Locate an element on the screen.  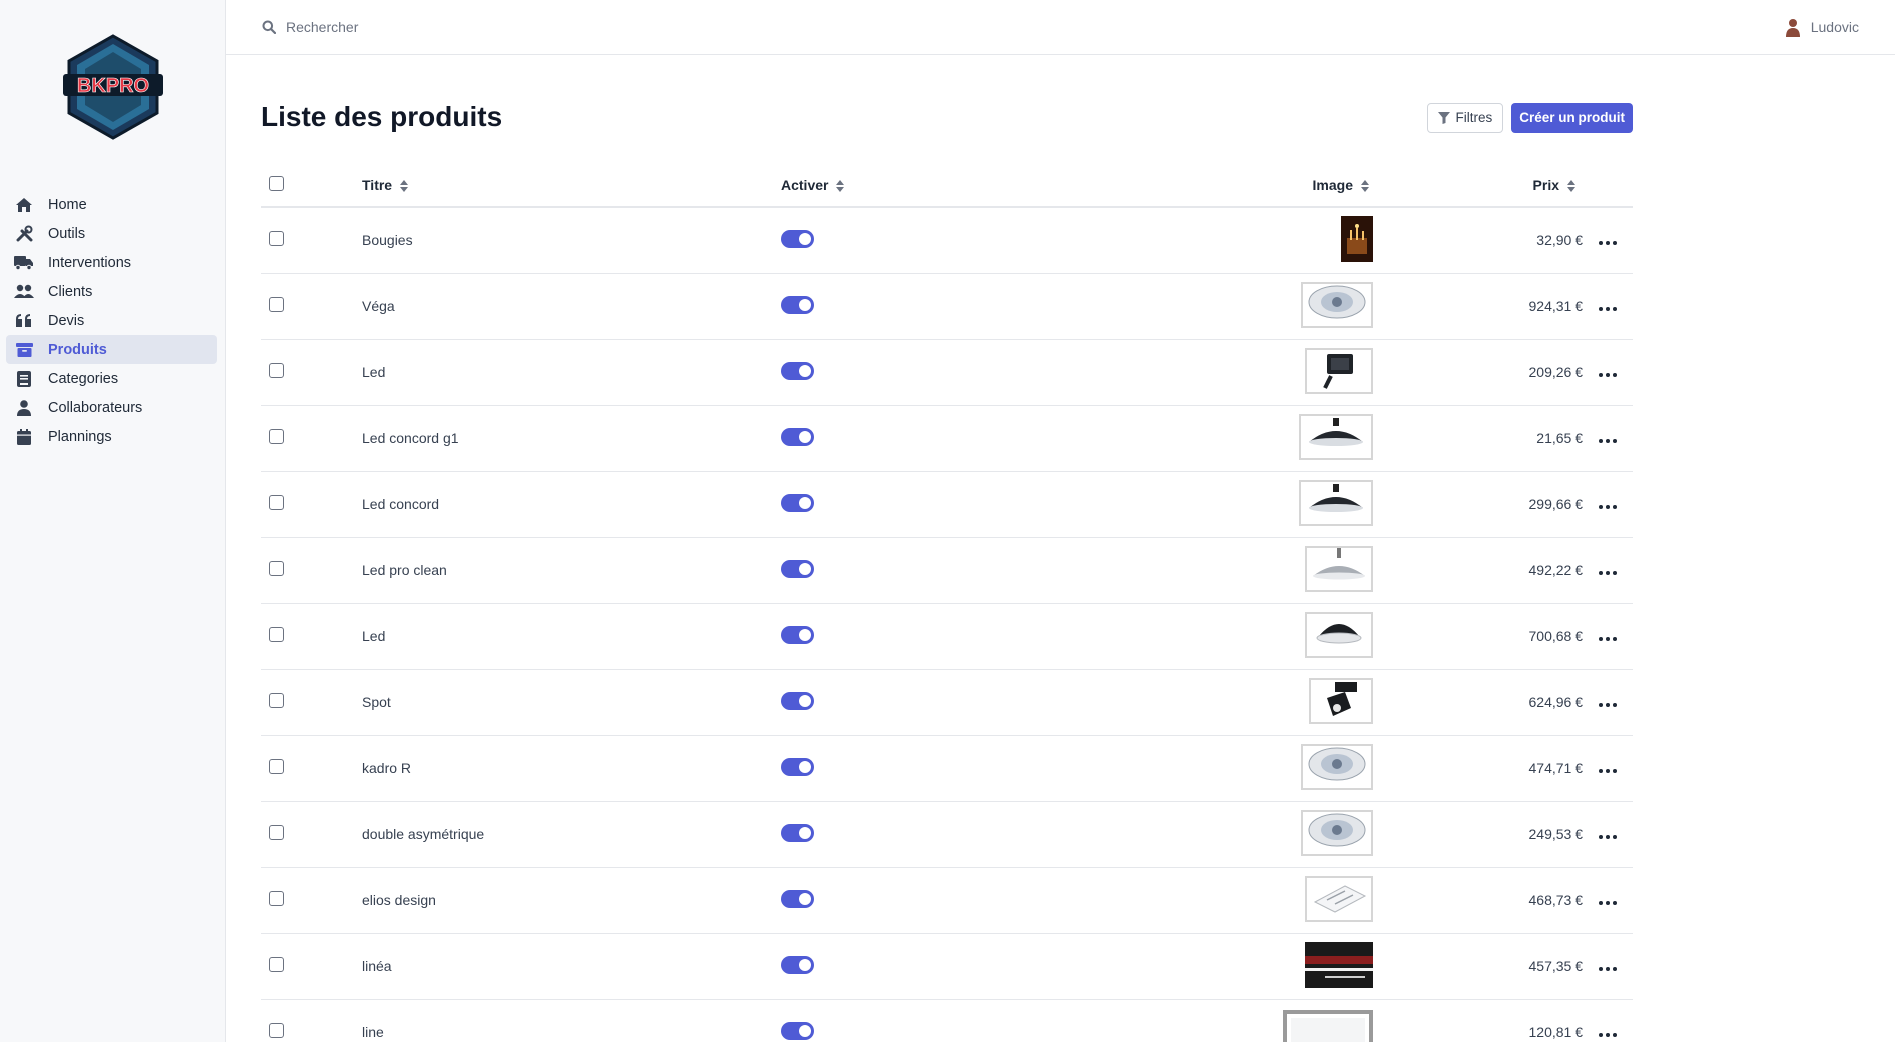
sidebar-item-collaborateurs: Collaborateurs is located at coordinates (111, 407).